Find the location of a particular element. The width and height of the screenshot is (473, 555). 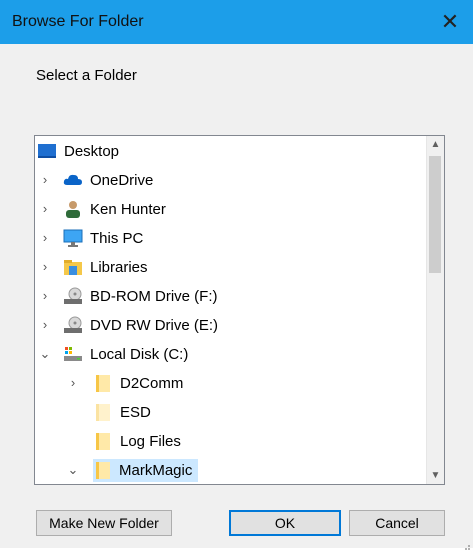

tree-item-label: Libraries is located at coordinates (119, 267).